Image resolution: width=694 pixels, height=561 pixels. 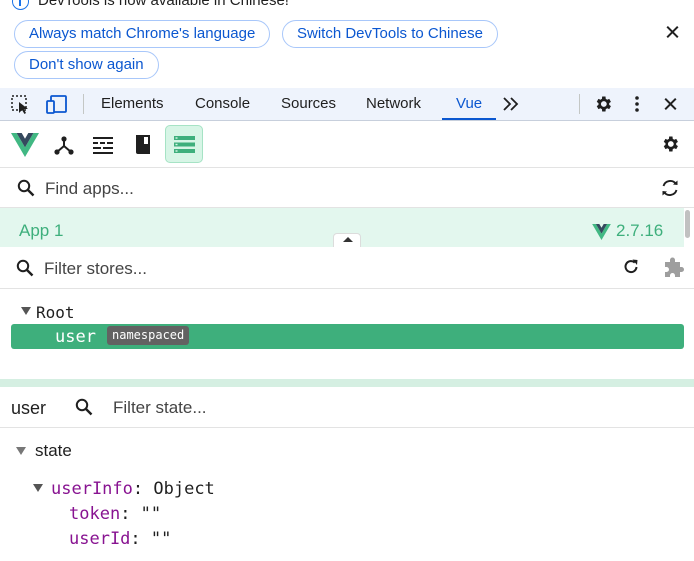 What do you see at coordinates (325, 189) in the screenshot?
I see `find-apps-input` at bounding box center [325, 189].